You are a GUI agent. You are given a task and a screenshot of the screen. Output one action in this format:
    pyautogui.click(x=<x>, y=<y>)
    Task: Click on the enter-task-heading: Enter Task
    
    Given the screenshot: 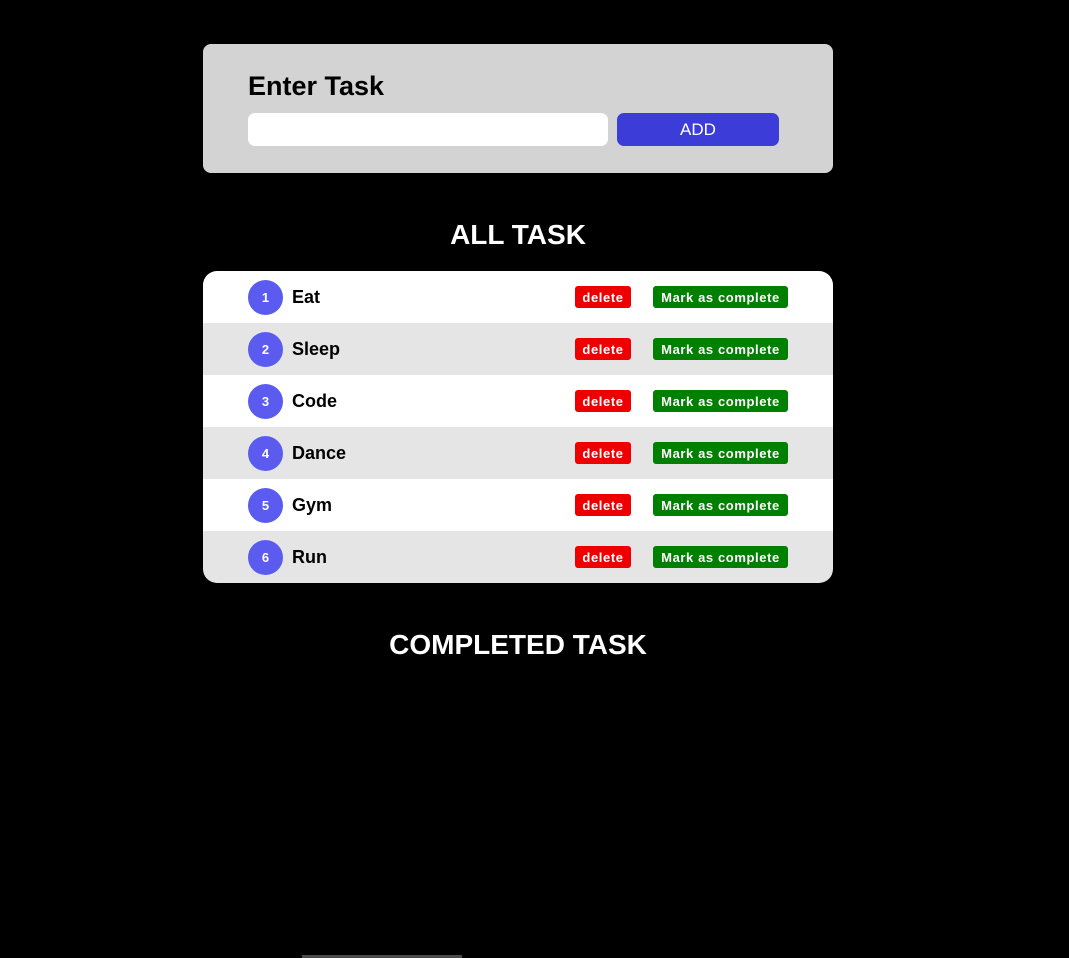 What is the action you would take?
    pyautogui.click(x=316, y=86)
    